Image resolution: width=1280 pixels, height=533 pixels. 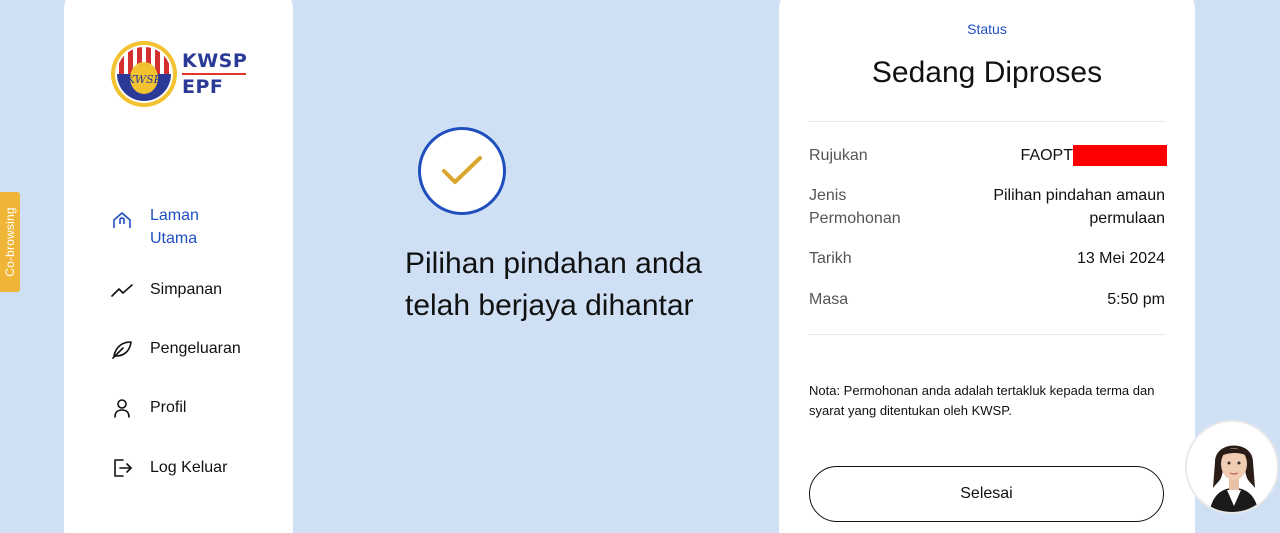 I want to click on detail-row-masa: Masa 5:50 pm, so click(x=987, y=299).